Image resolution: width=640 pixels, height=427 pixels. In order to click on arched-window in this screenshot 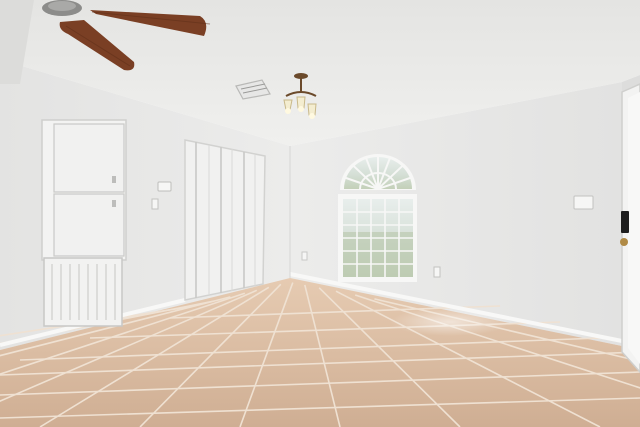, I will do `click(377, 218)`.